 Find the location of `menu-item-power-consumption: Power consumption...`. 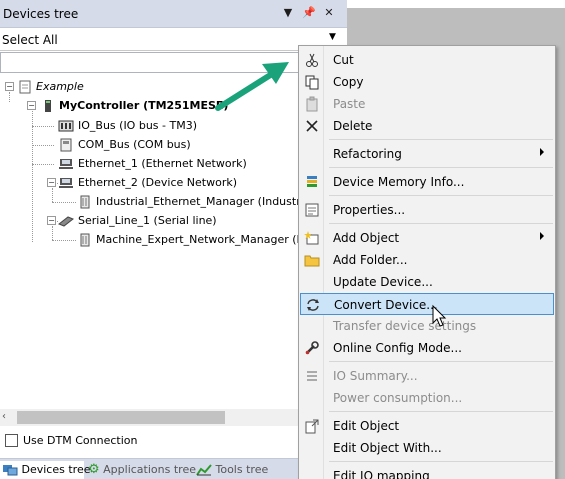

menu-item-power-consumption: Power consumption... is located at coordinates (427, 398).